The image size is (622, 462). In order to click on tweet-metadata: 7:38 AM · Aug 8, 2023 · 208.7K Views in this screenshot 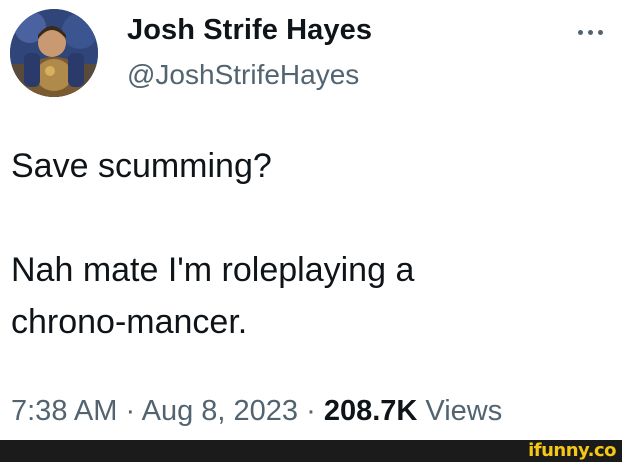, I will do `click(256, 411)`.